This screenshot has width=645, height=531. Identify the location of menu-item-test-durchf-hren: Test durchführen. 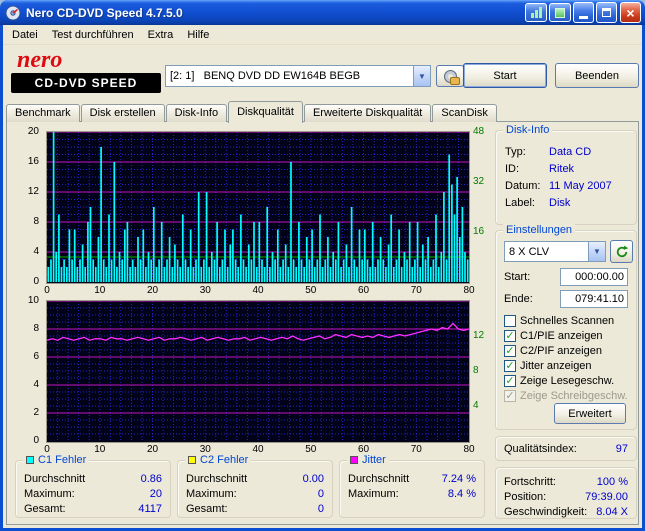
(93, 35).